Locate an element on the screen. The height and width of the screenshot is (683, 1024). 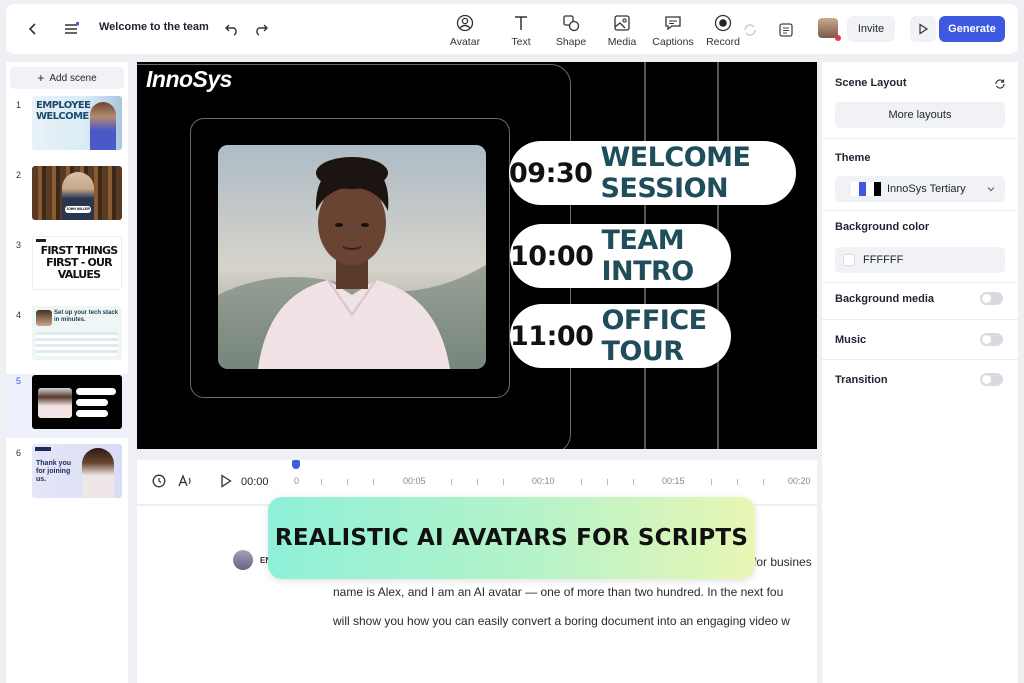
menu-icon is located at coordinates (71, 29).